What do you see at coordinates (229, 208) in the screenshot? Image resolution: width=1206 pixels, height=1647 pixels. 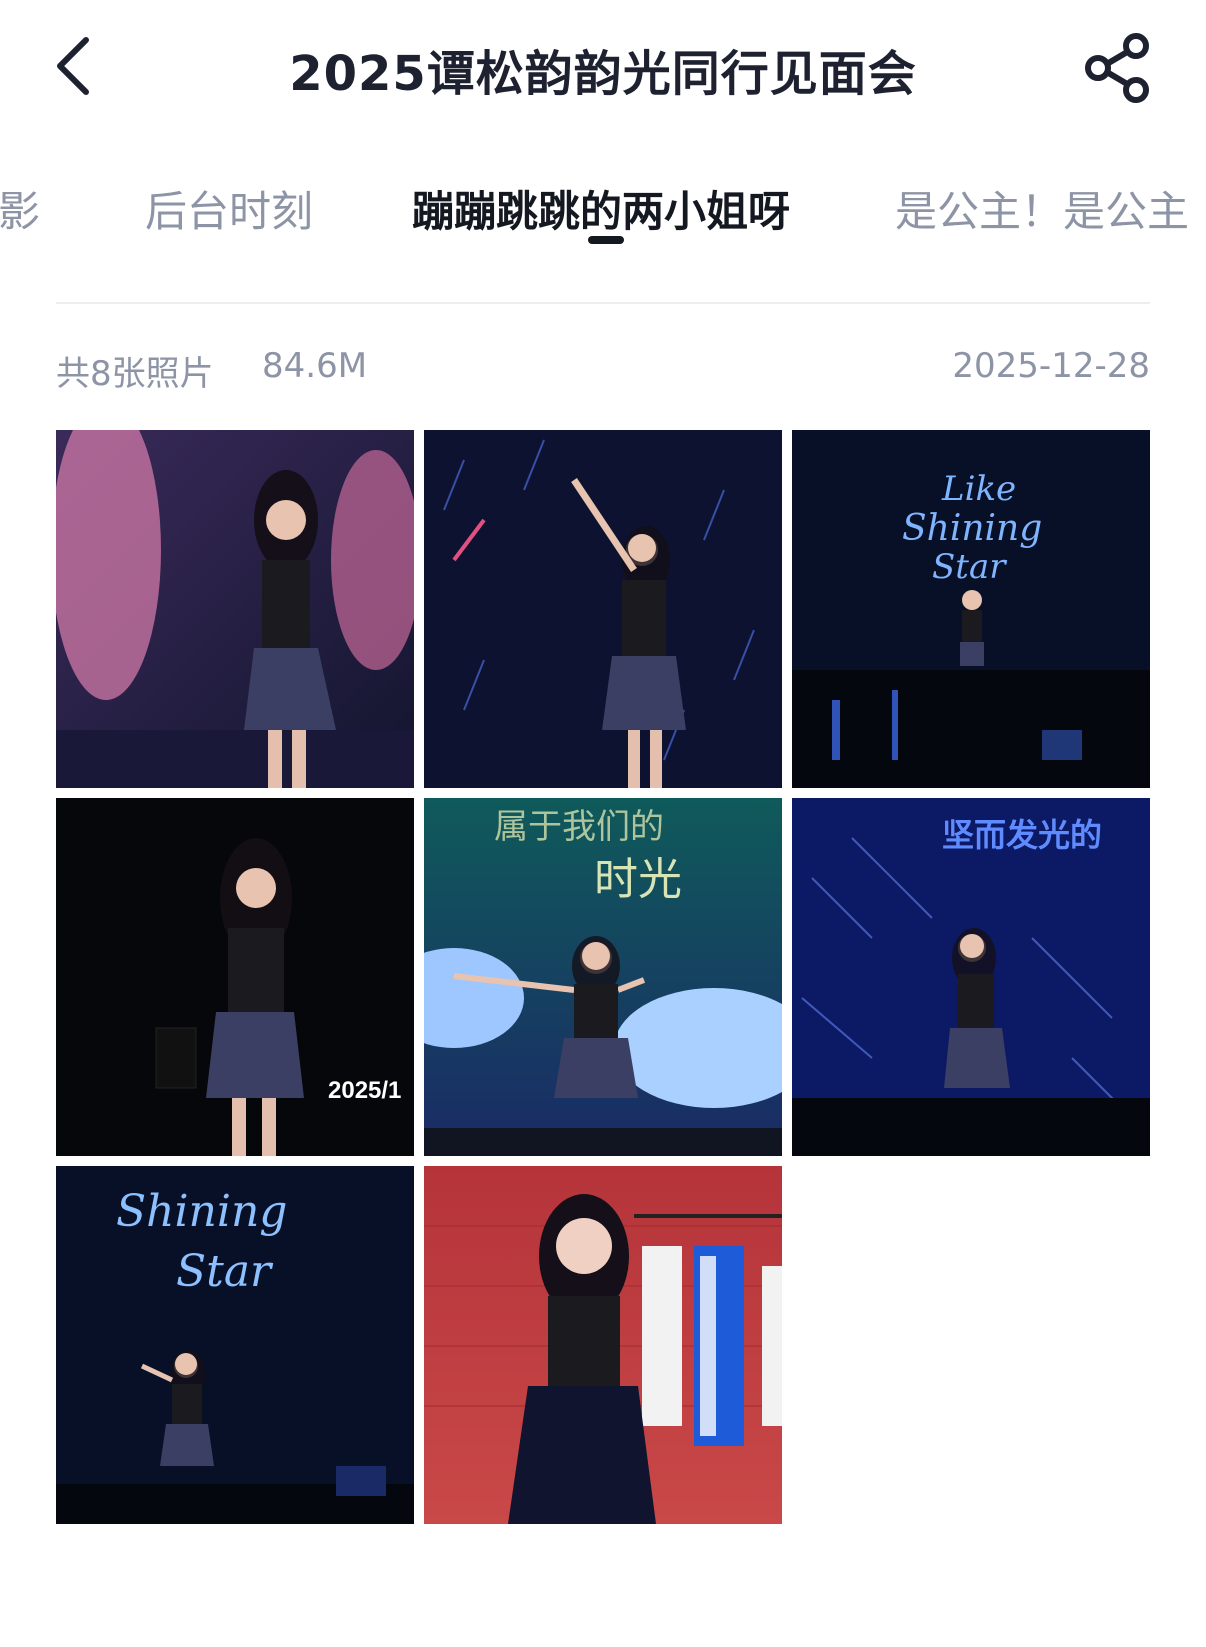 I see `tab-backstage: 后台时刻` at bounding box center [229, 208].